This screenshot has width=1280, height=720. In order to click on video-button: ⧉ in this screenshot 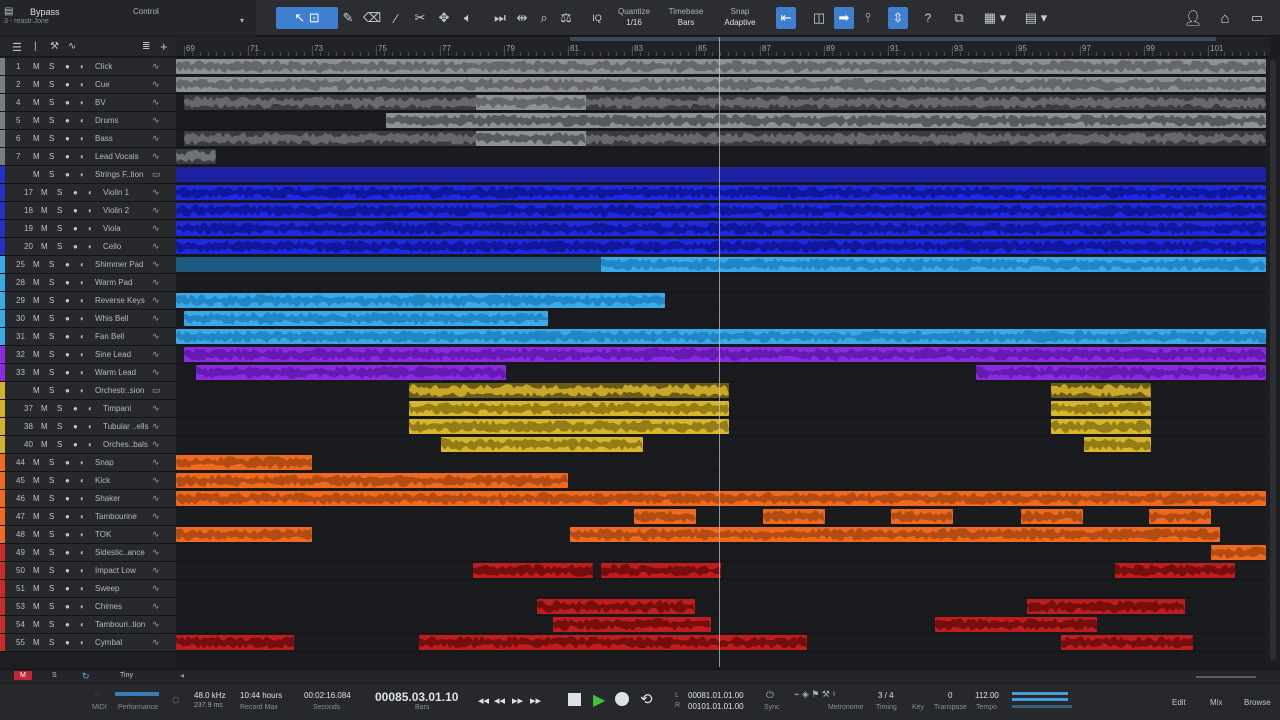, I will do `click(959, 18)`.